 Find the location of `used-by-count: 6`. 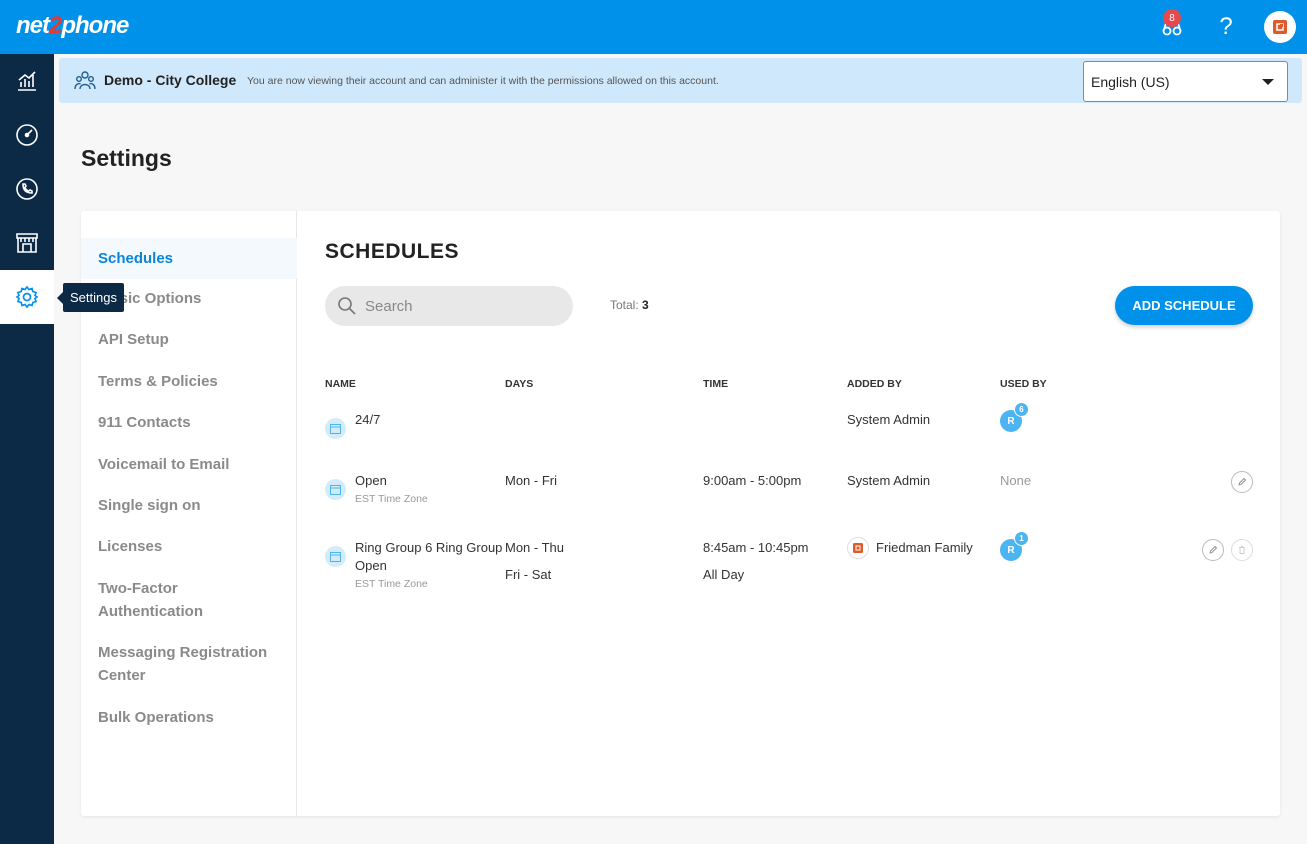

used-by-count: 6 is located at coordinates (1021, 409).